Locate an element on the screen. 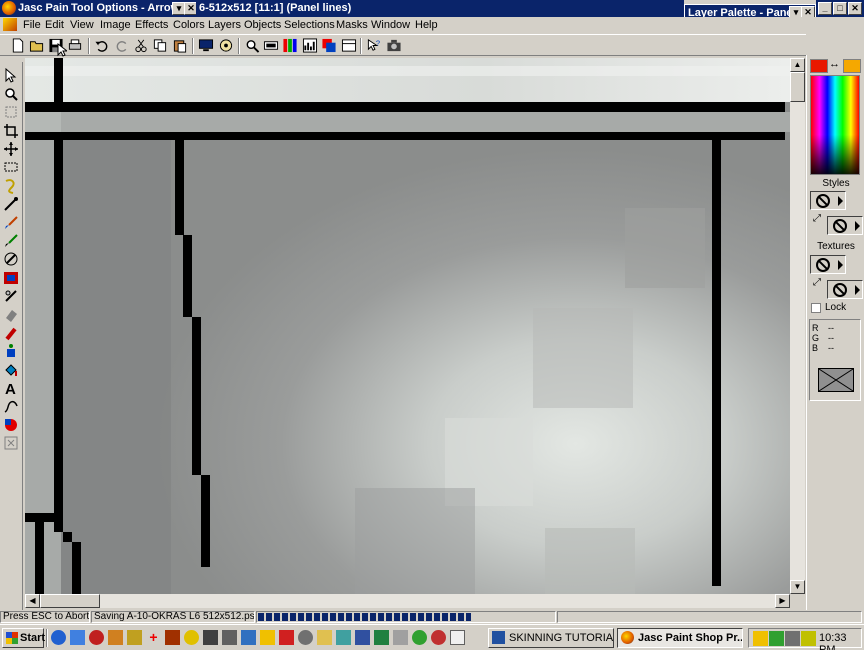 This screenshot has height=650, width=864. background-texture-button is located at coordinates (845, 289).